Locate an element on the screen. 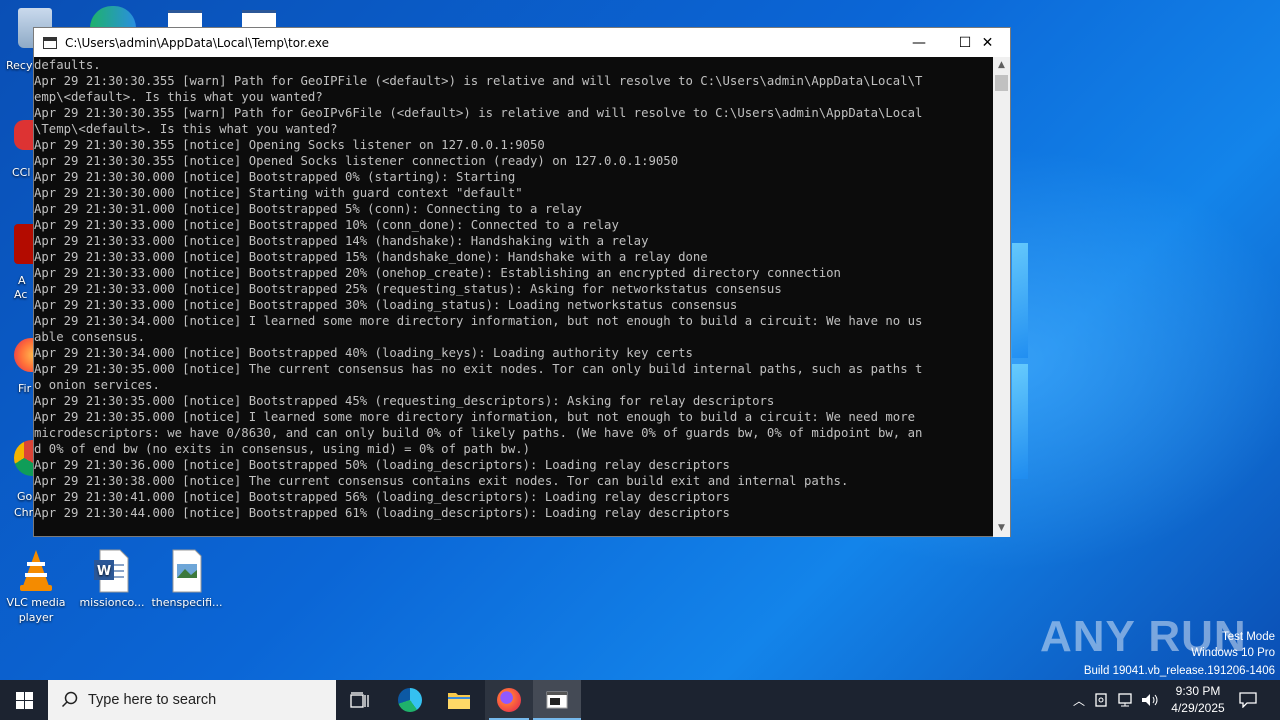 The width and height of the screenshot is (1280, 720). console-window-icon is located at coordinates (557, 700).